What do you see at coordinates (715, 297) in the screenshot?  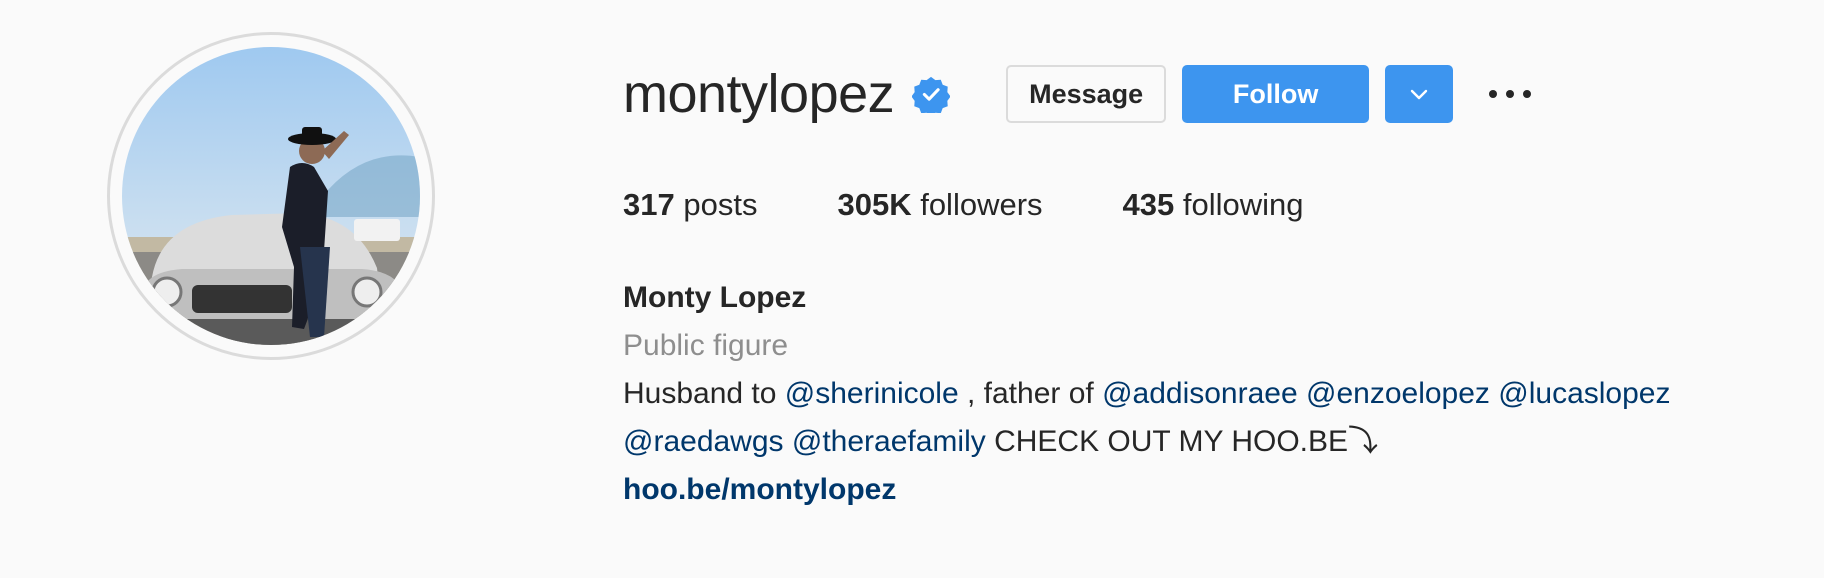 I see `full-name: Monty Lopez` at bounding box center [715, 297].